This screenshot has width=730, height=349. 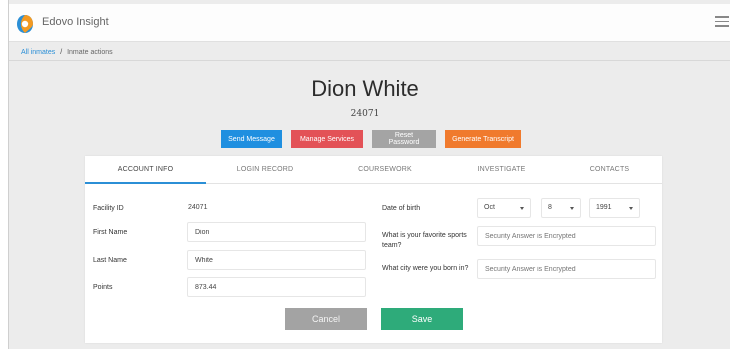 What do you see at coordinates (501, 170) in the screenshot?
I see `tab-investigate: INVESTIGATE` at bounding box center [501, 170].